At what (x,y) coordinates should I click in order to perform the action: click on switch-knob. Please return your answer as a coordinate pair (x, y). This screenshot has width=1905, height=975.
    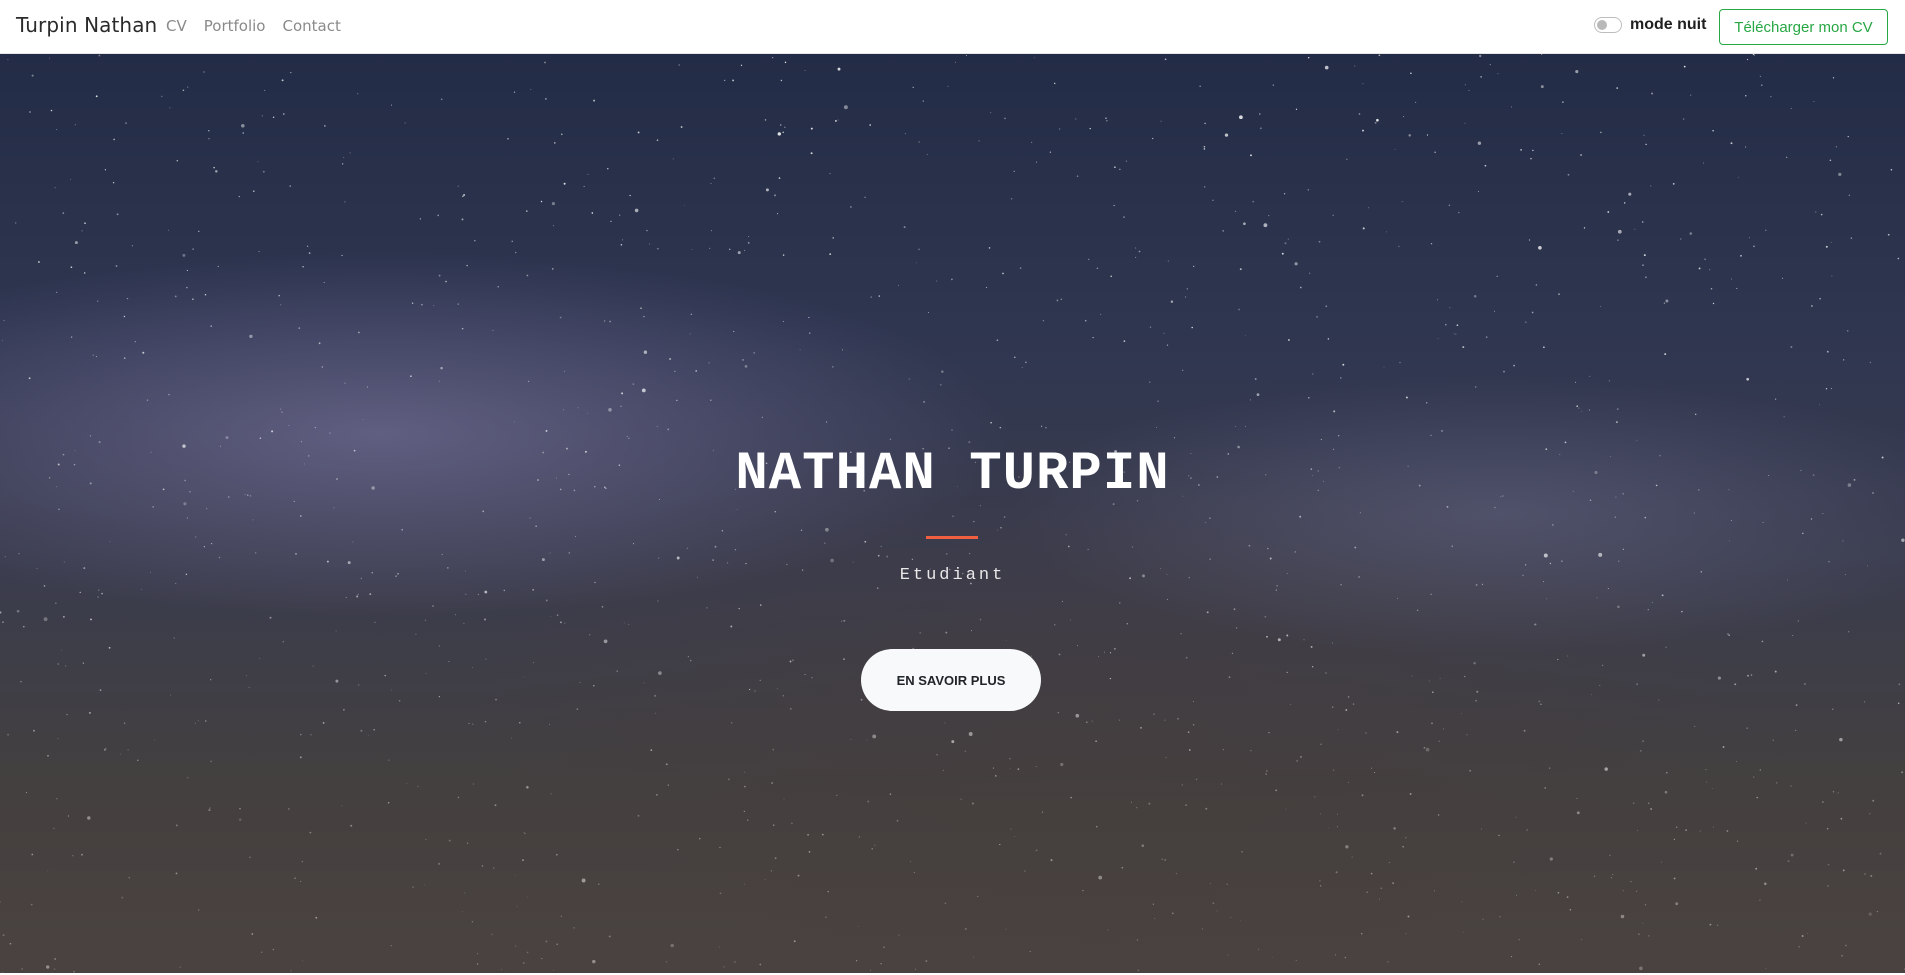
    Looking at the image, I should click on (1602, 25).